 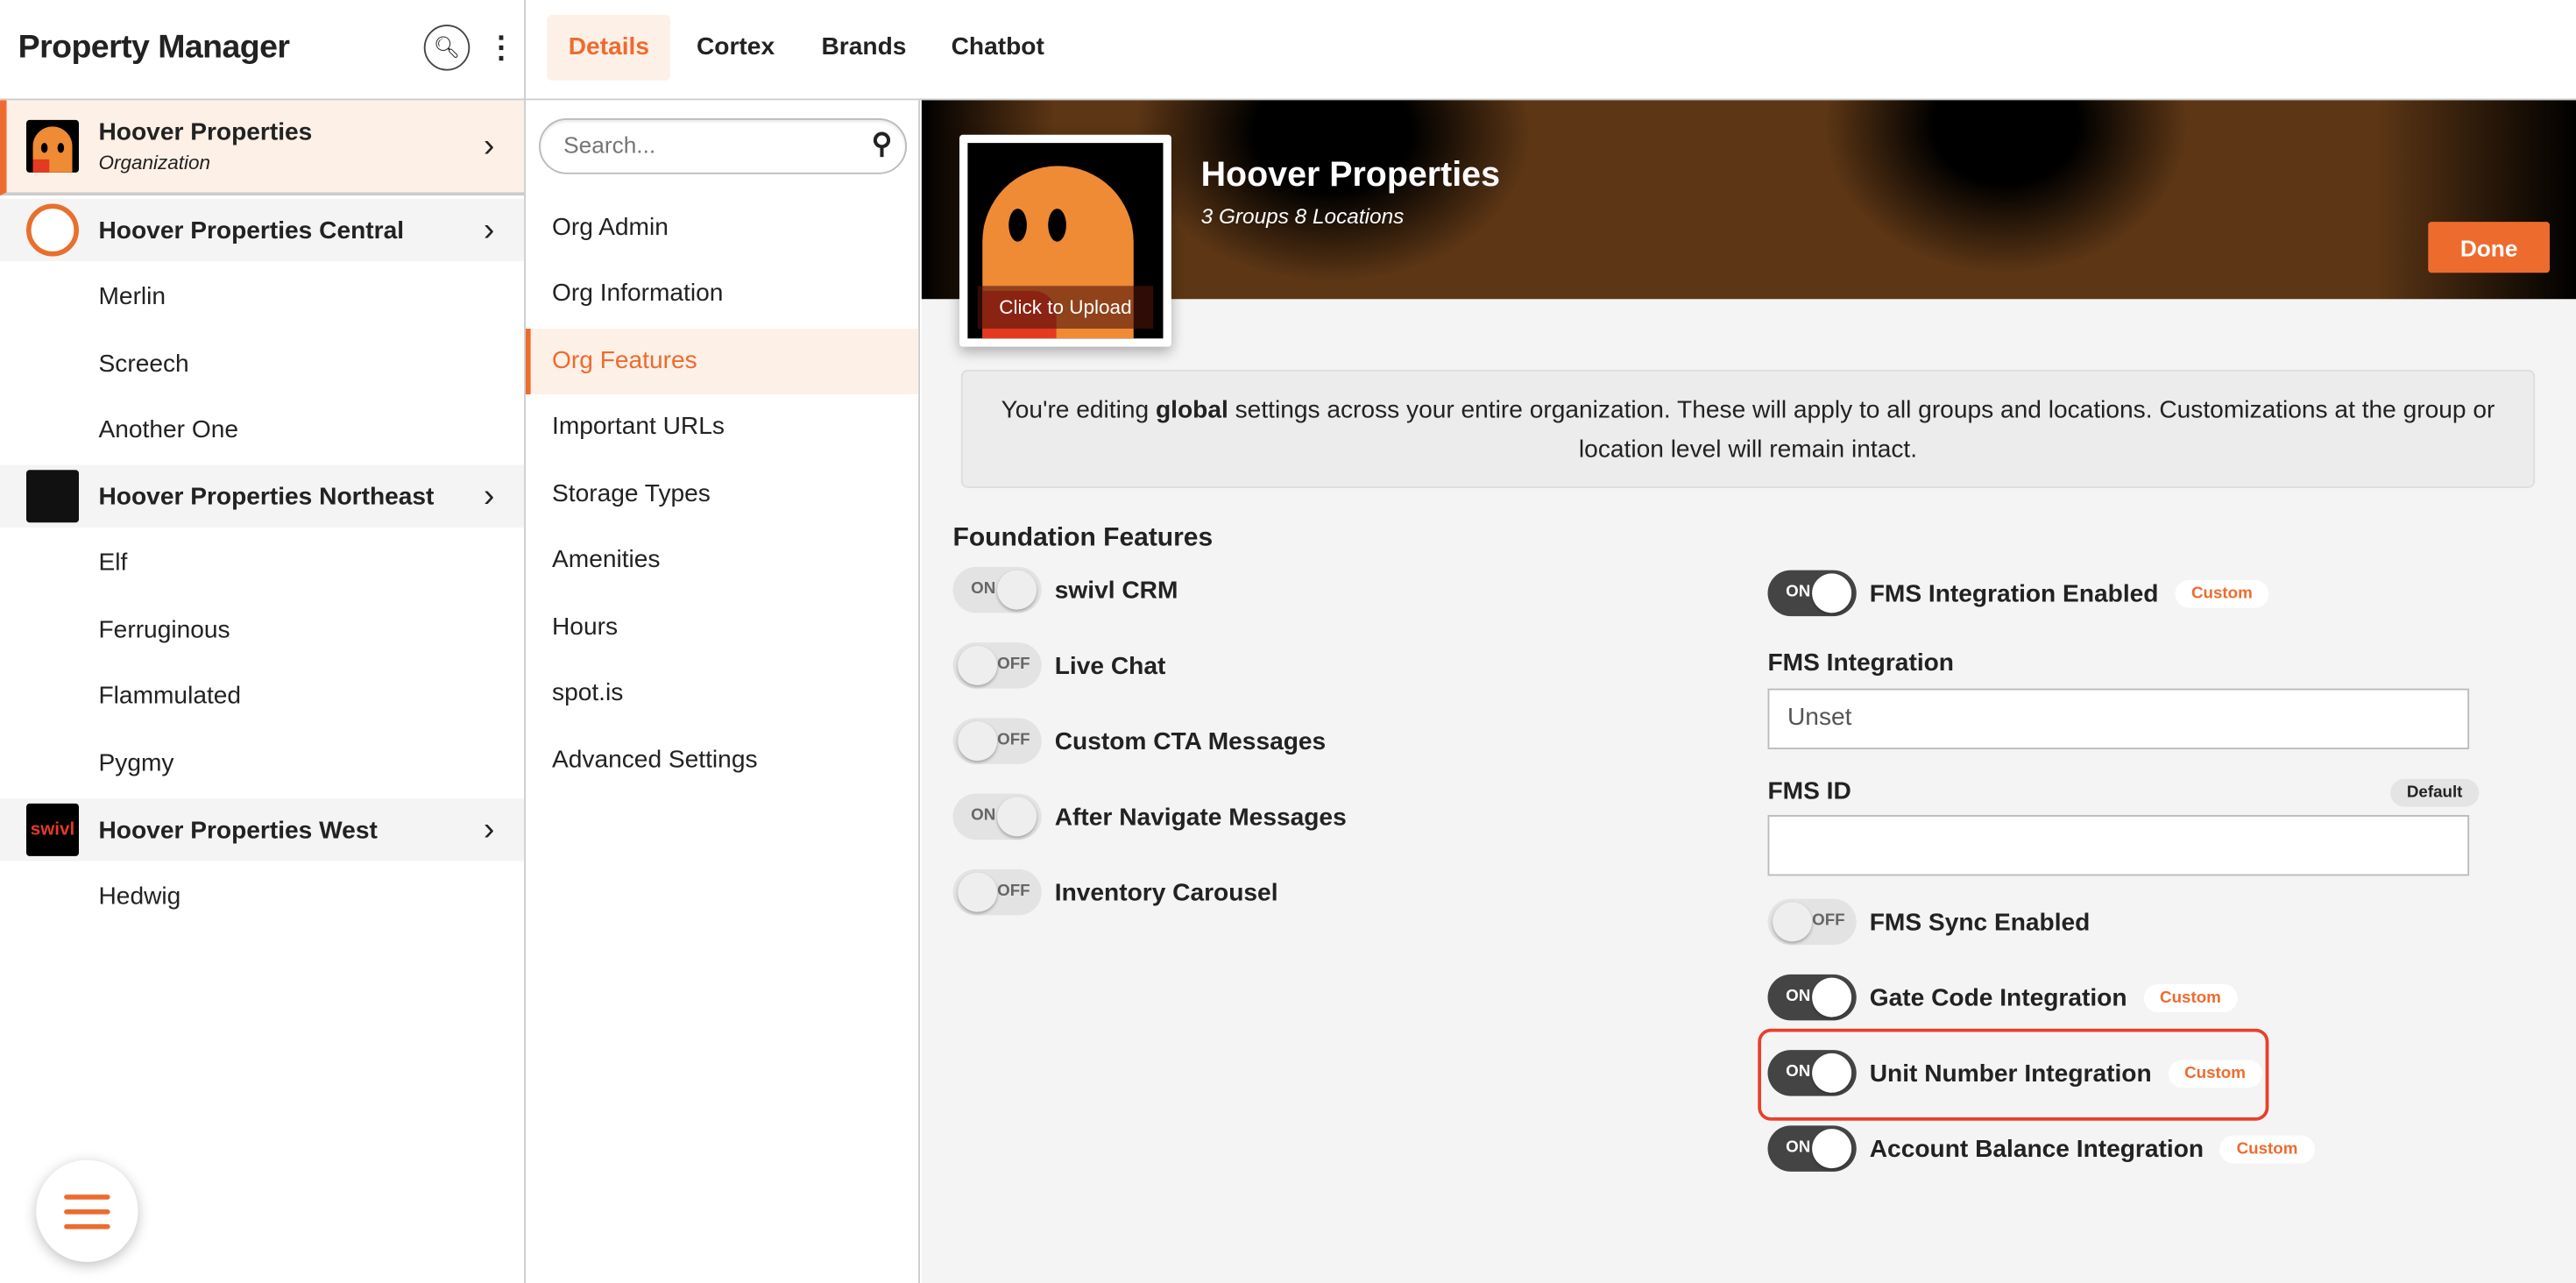 I want to click on swivl-logo: swivl, so click(x=52, y=829).